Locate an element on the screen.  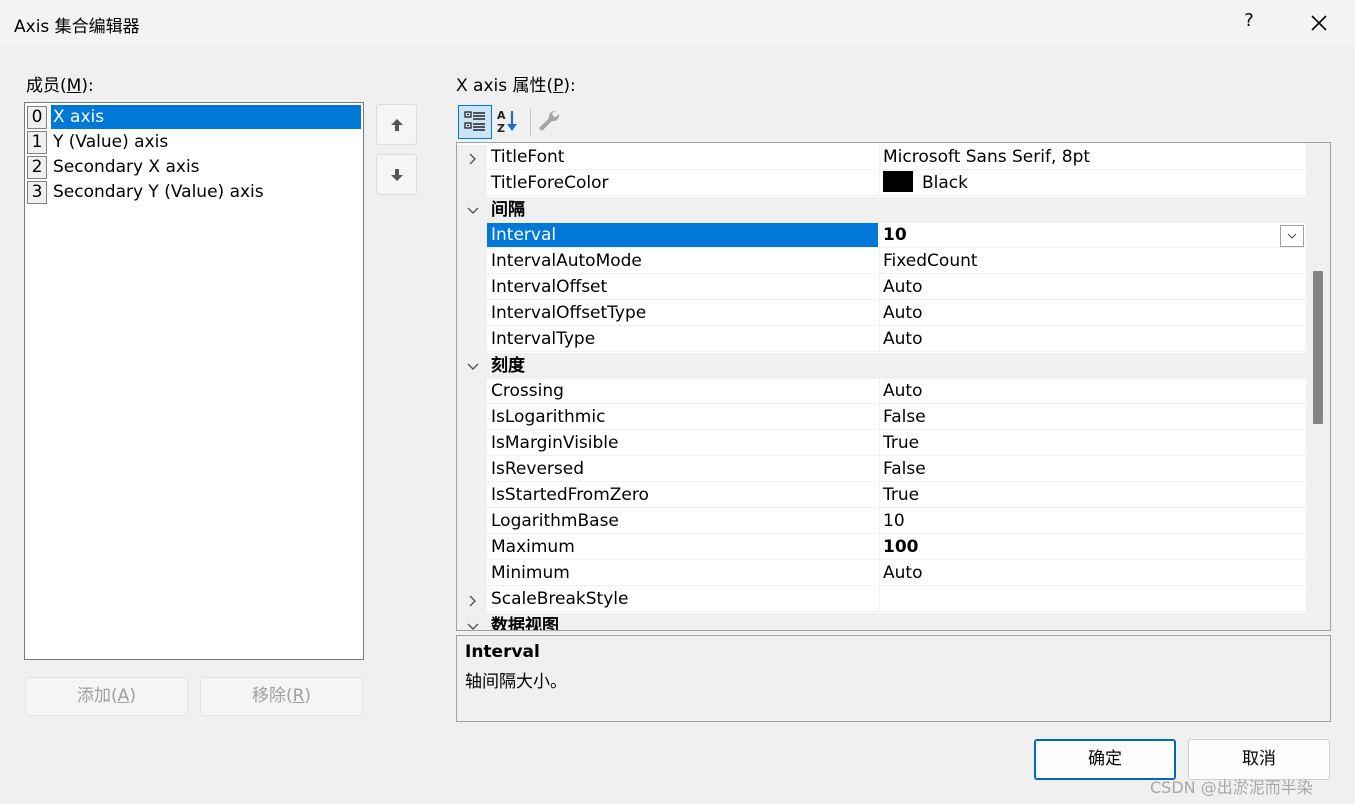
property-row: IsLogarithmic False is located at coordinates (881, 418).